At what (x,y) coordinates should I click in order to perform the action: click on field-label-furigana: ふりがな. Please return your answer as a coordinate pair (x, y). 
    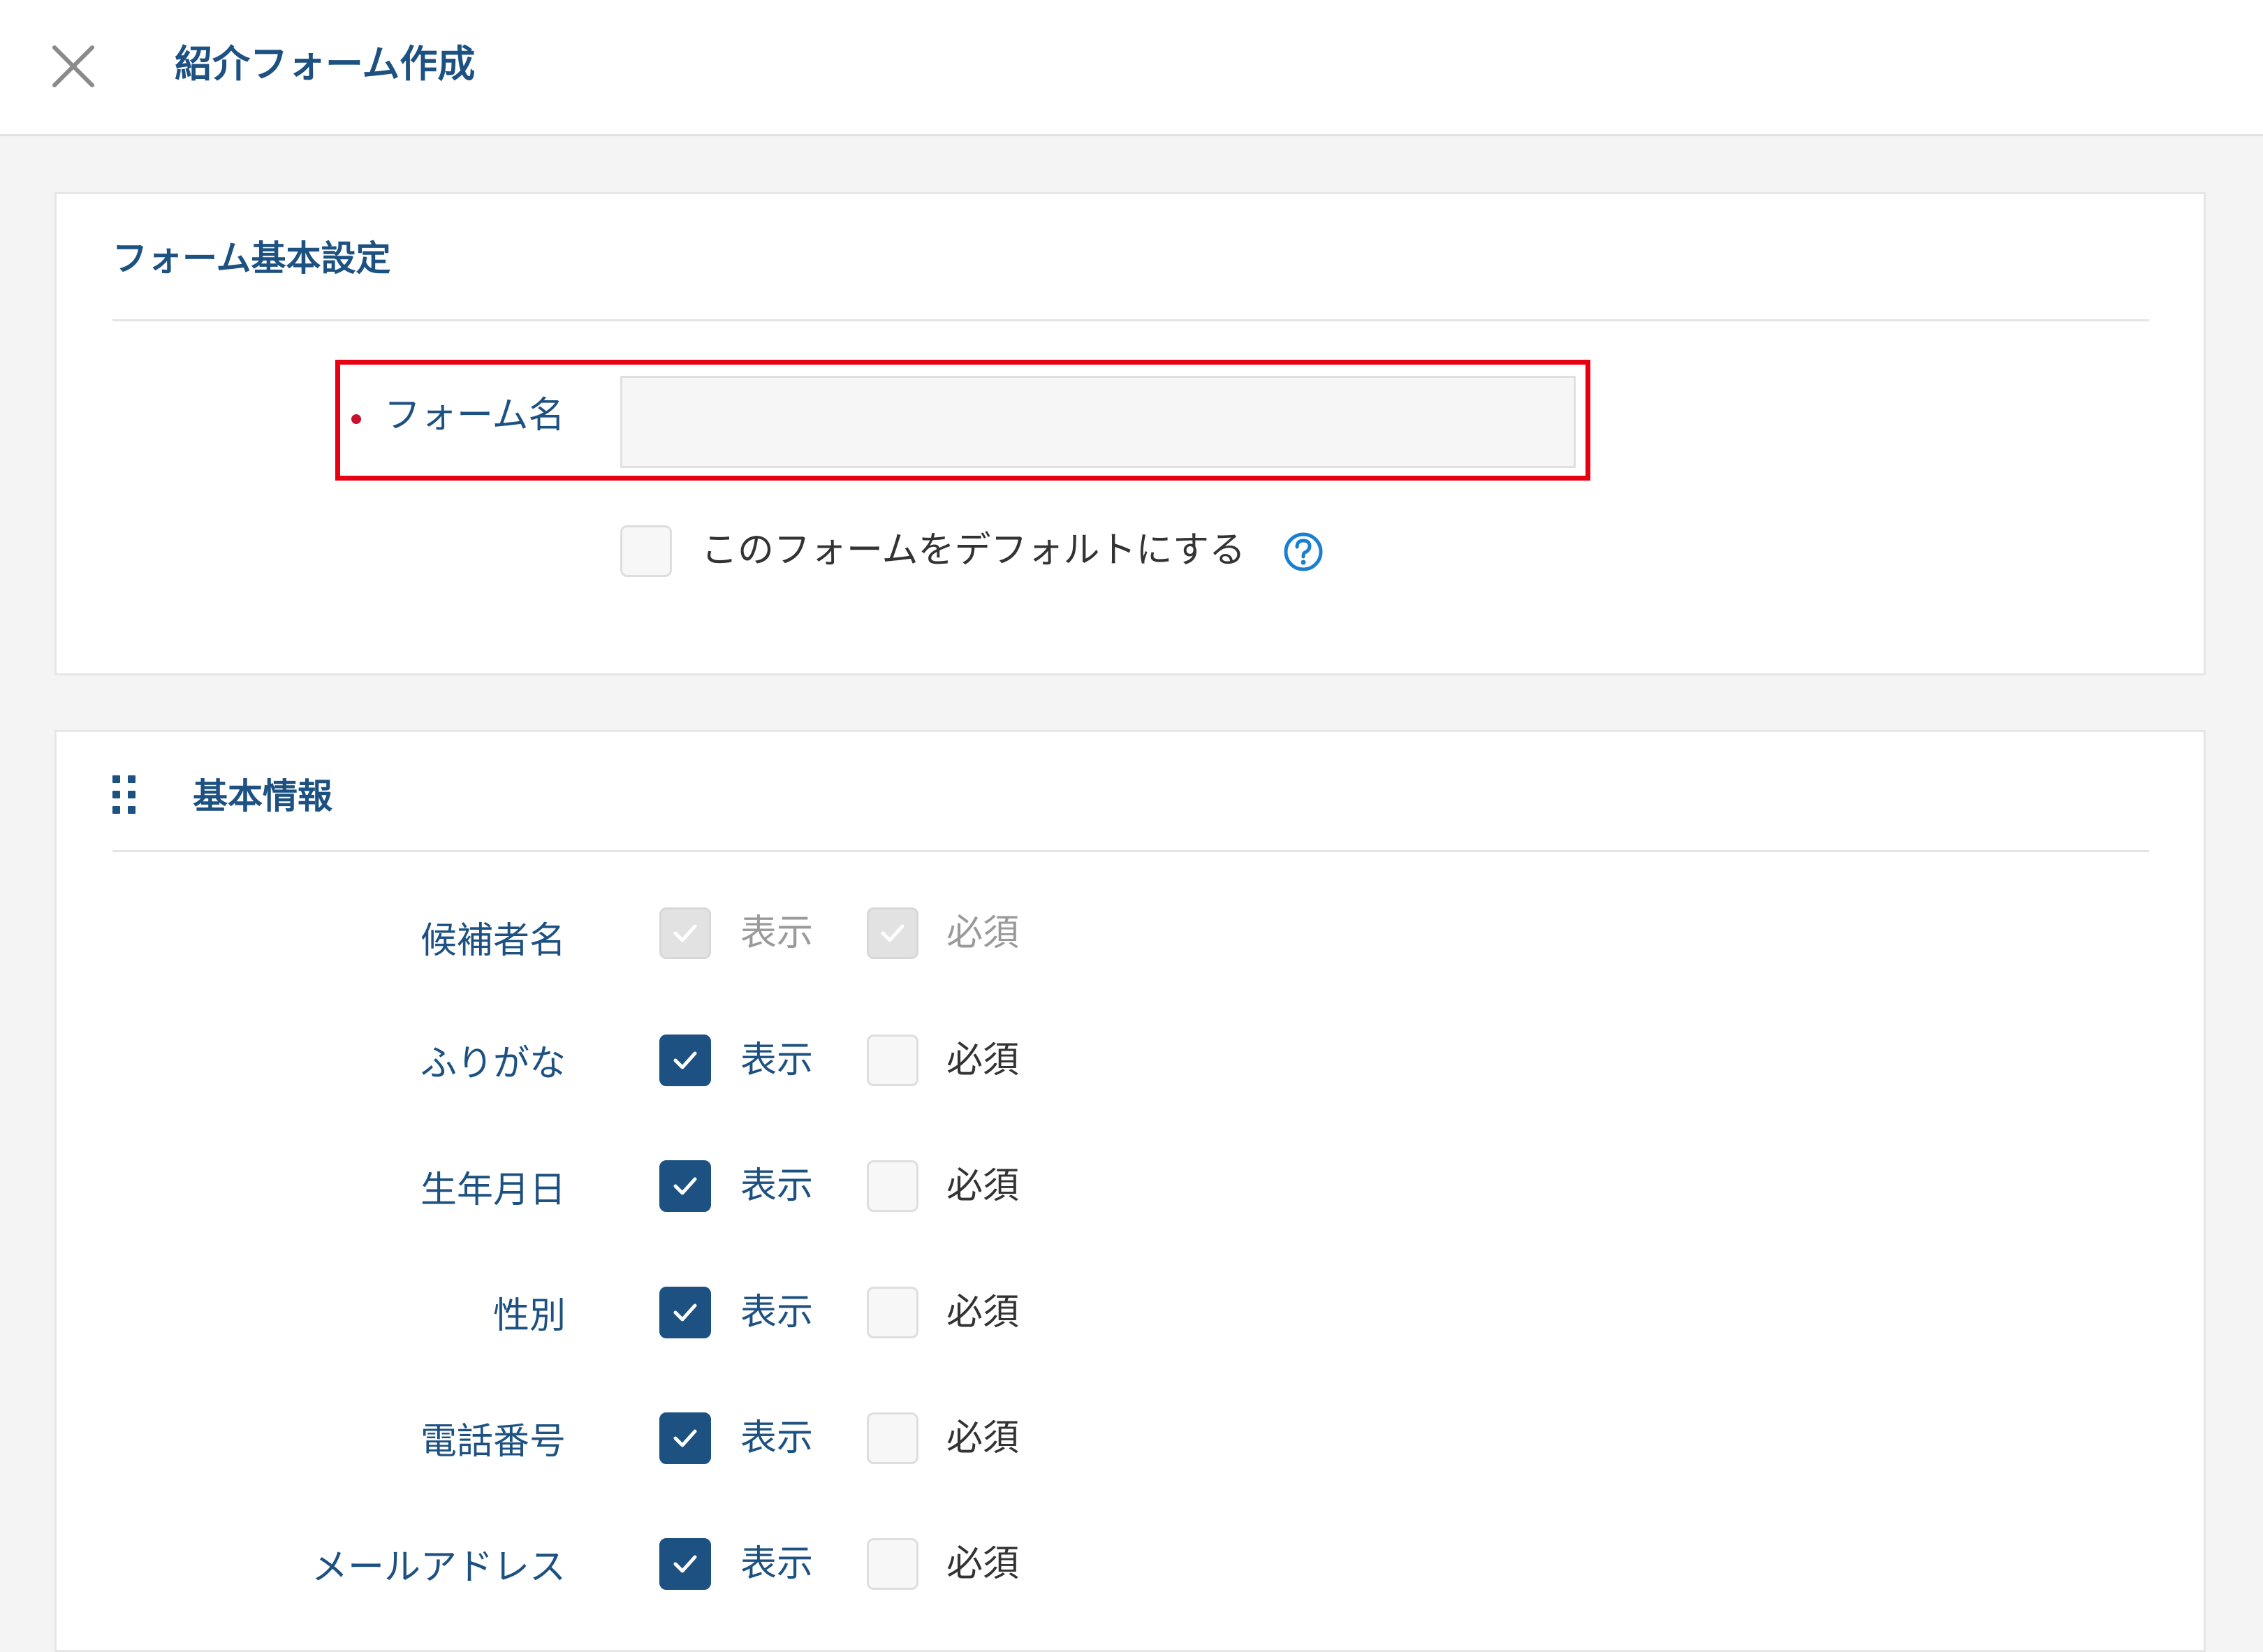
    Looking at the image, I should click on (493, 1064).